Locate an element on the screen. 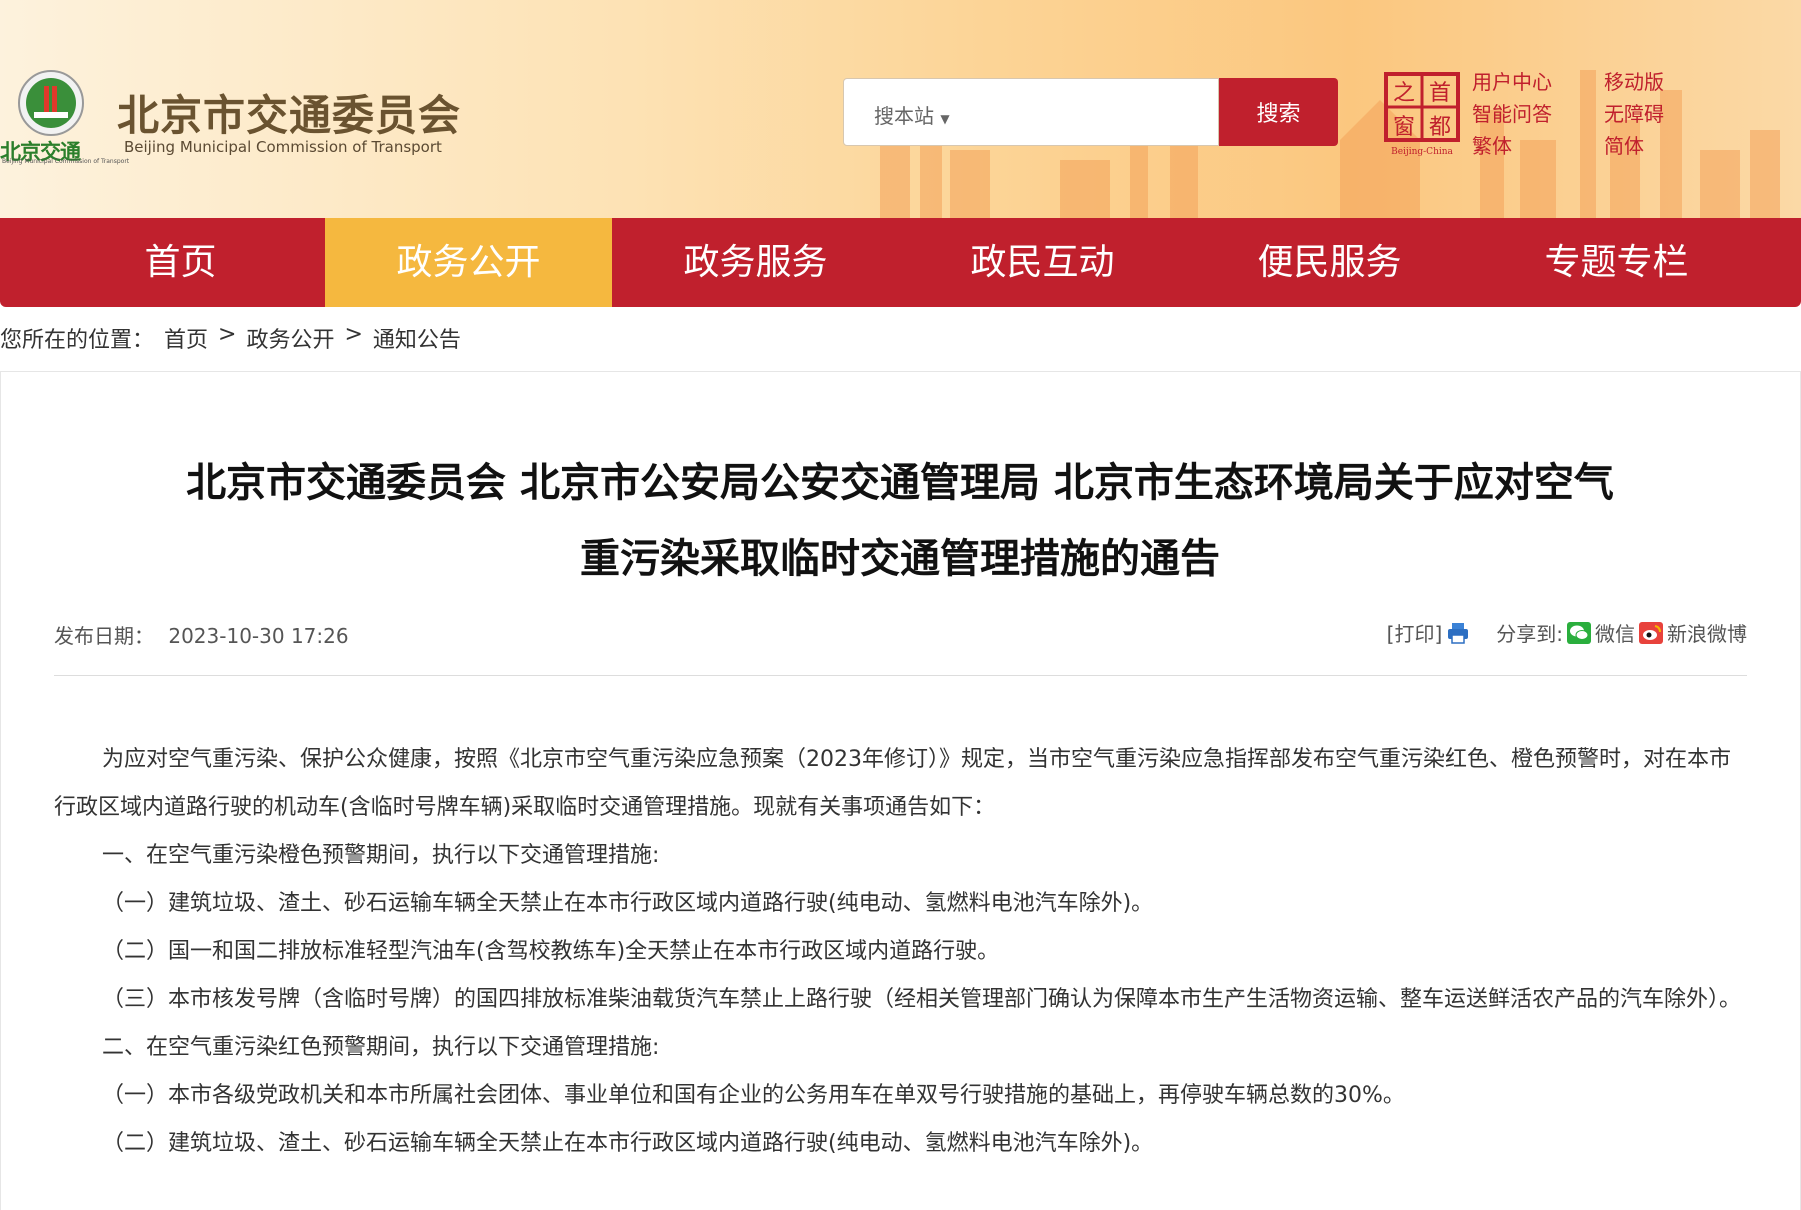 The image size is (1801, 1210). svg-text: 首 is located at coordinates (1440, 93).